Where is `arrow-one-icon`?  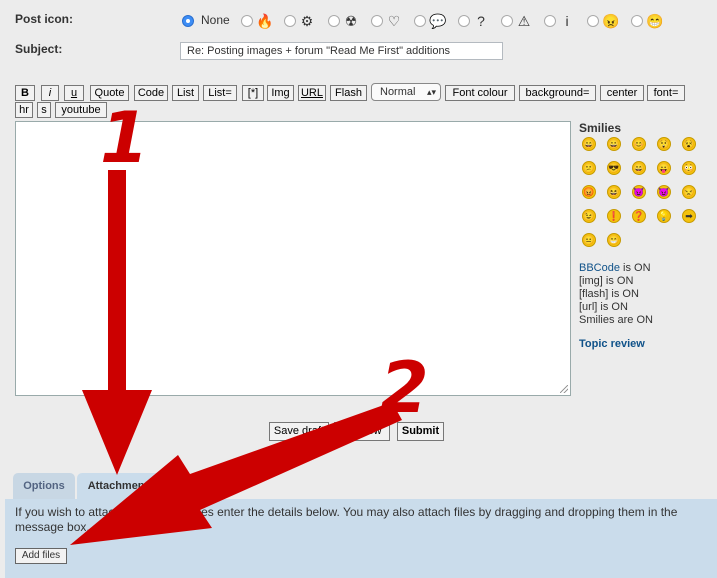
arrow-one-icon is located at coordinates (117, 322).